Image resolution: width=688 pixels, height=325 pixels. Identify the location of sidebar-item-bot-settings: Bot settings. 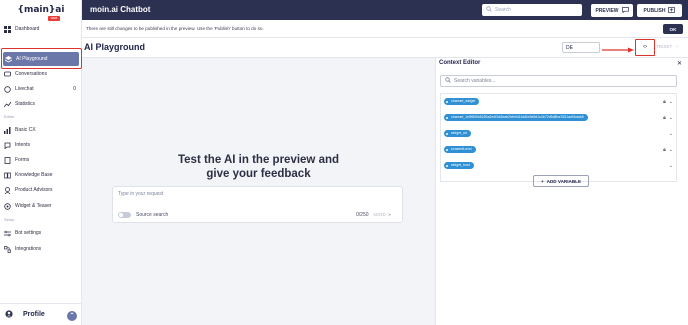
(41, 233).